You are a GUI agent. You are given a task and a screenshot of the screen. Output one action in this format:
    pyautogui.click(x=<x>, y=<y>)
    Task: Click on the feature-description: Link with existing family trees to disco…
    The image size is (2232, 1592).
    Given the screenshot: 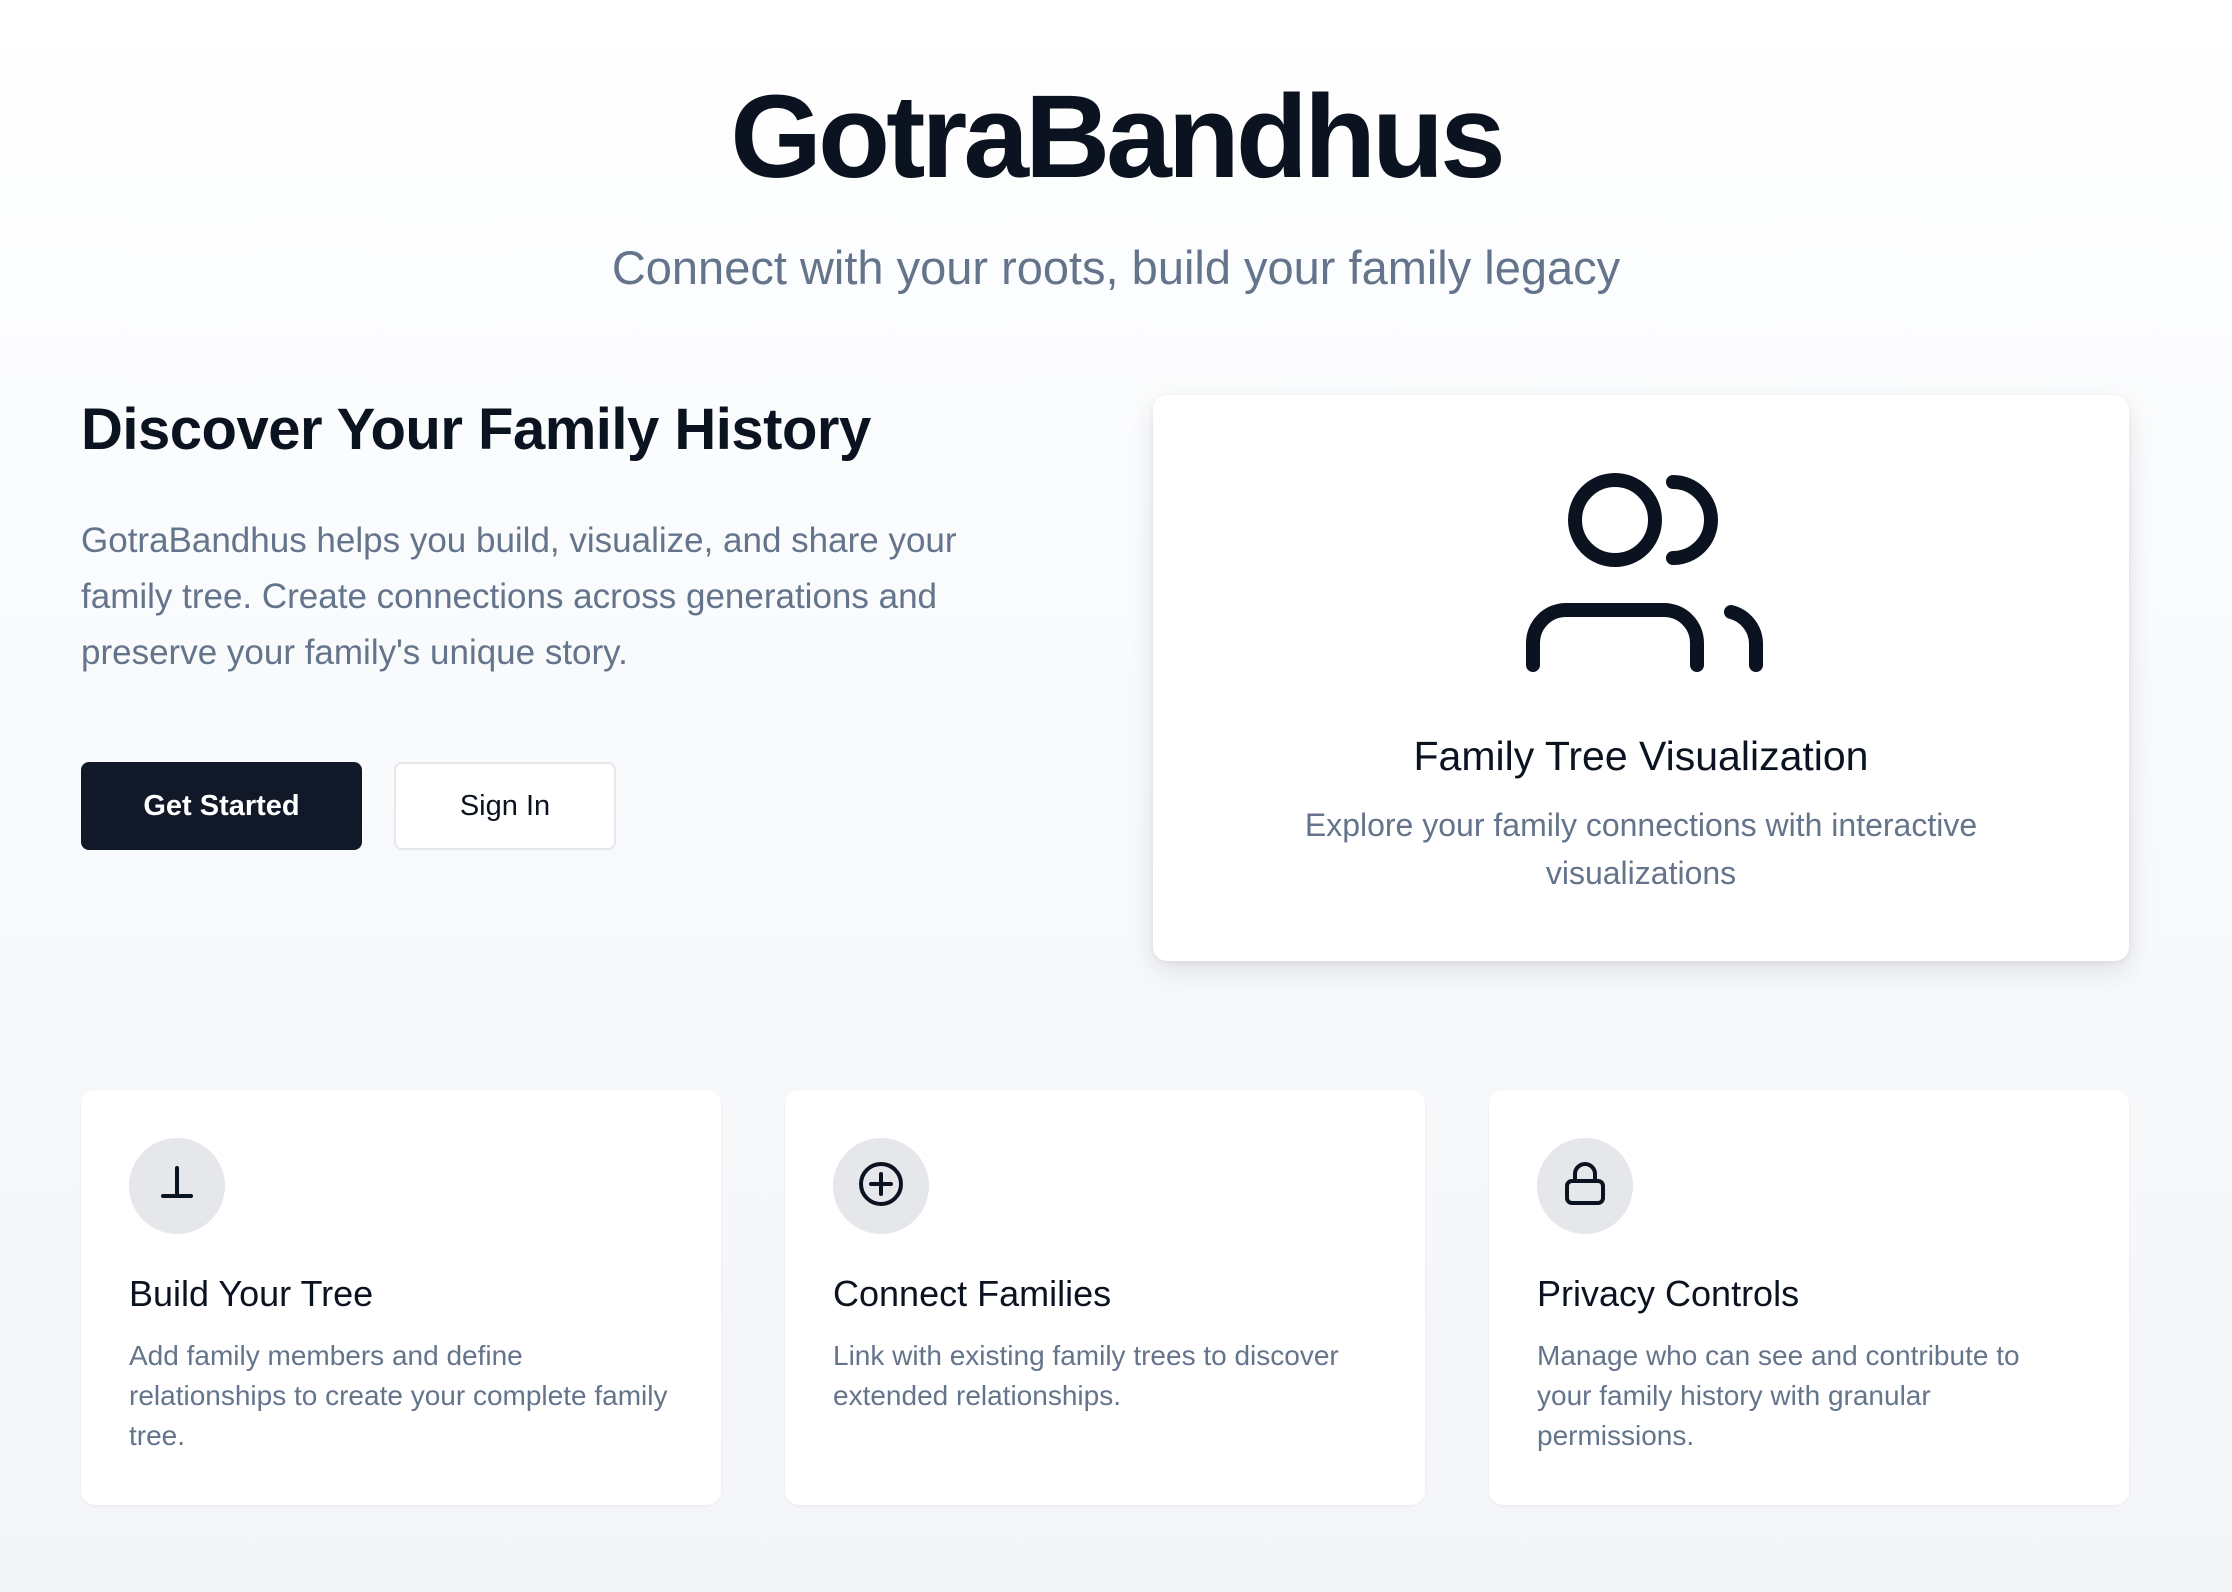 What is the action you would take?
    pyautogui.click(x=1086, y=1375)
    